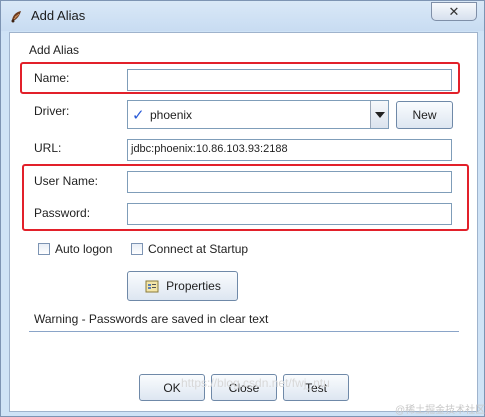 The width and height of the screenshot is (485, 417). What do you see at coordinates (242, 16) in the screenshot?
I see `title-bar: Add Alias ✕` at bounding box center [242, 16].